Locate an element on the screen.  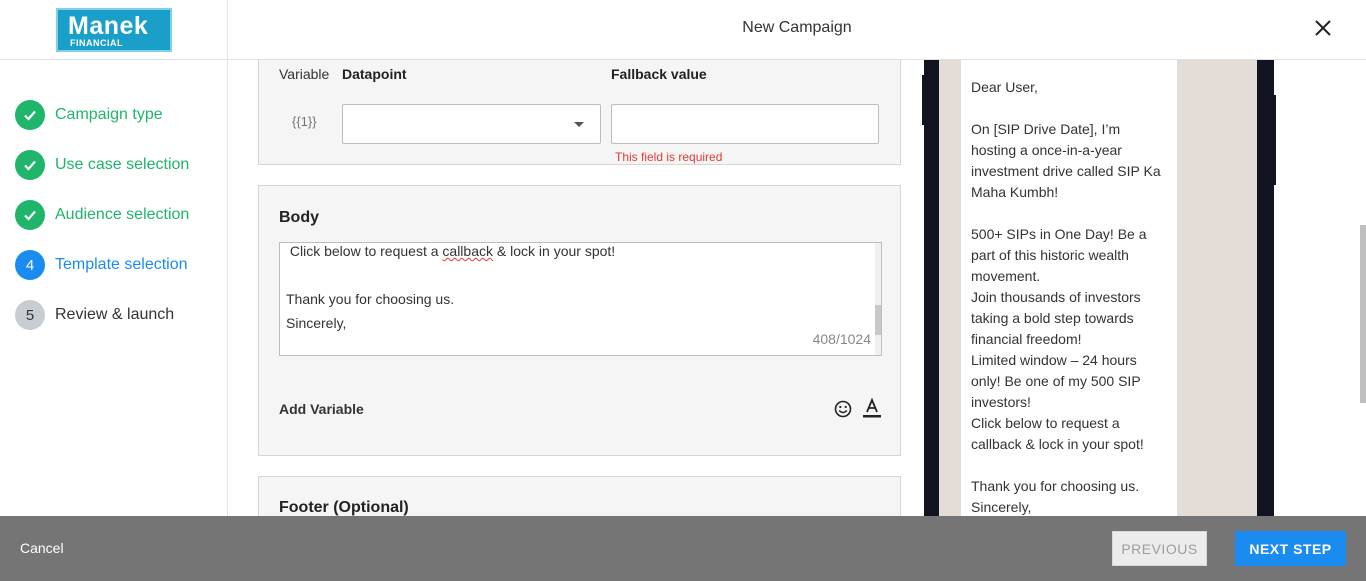
preview-line: Click below to request a is located at coordinates (1045, 423).